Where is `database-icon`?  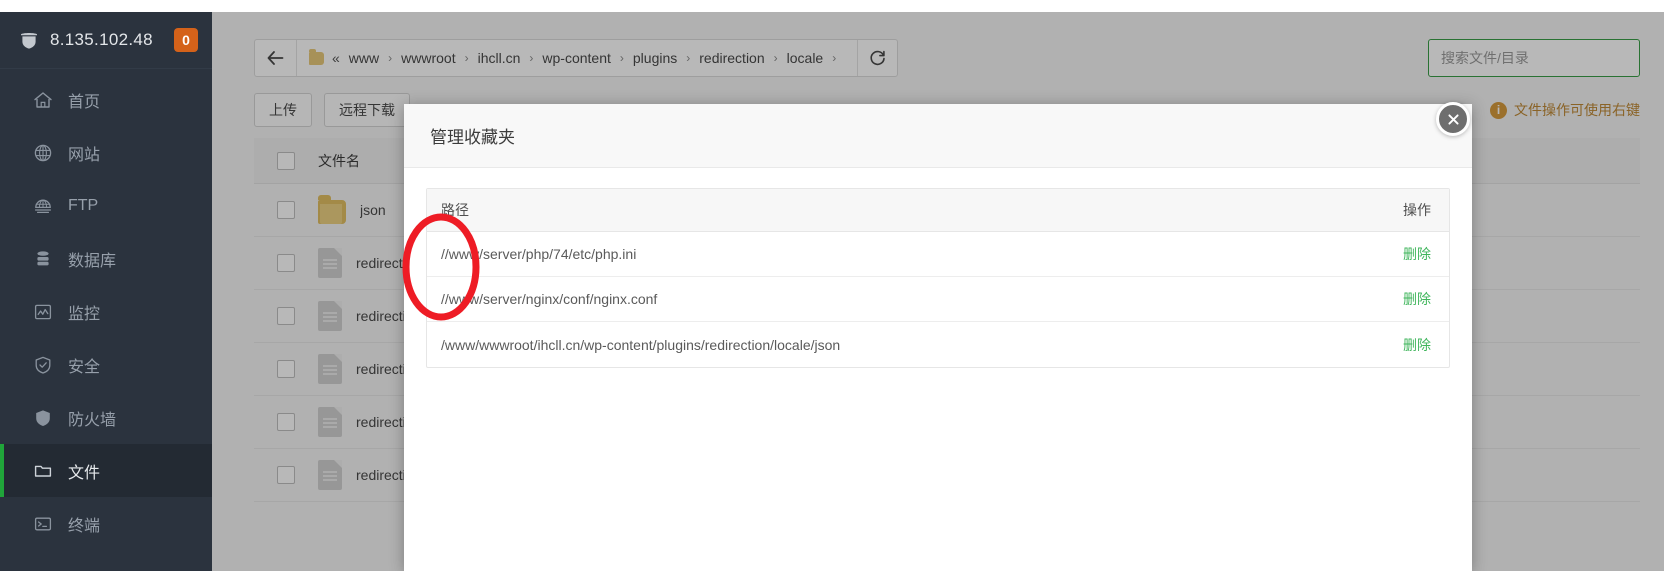 database-icon is located at coordinates (43, 259).